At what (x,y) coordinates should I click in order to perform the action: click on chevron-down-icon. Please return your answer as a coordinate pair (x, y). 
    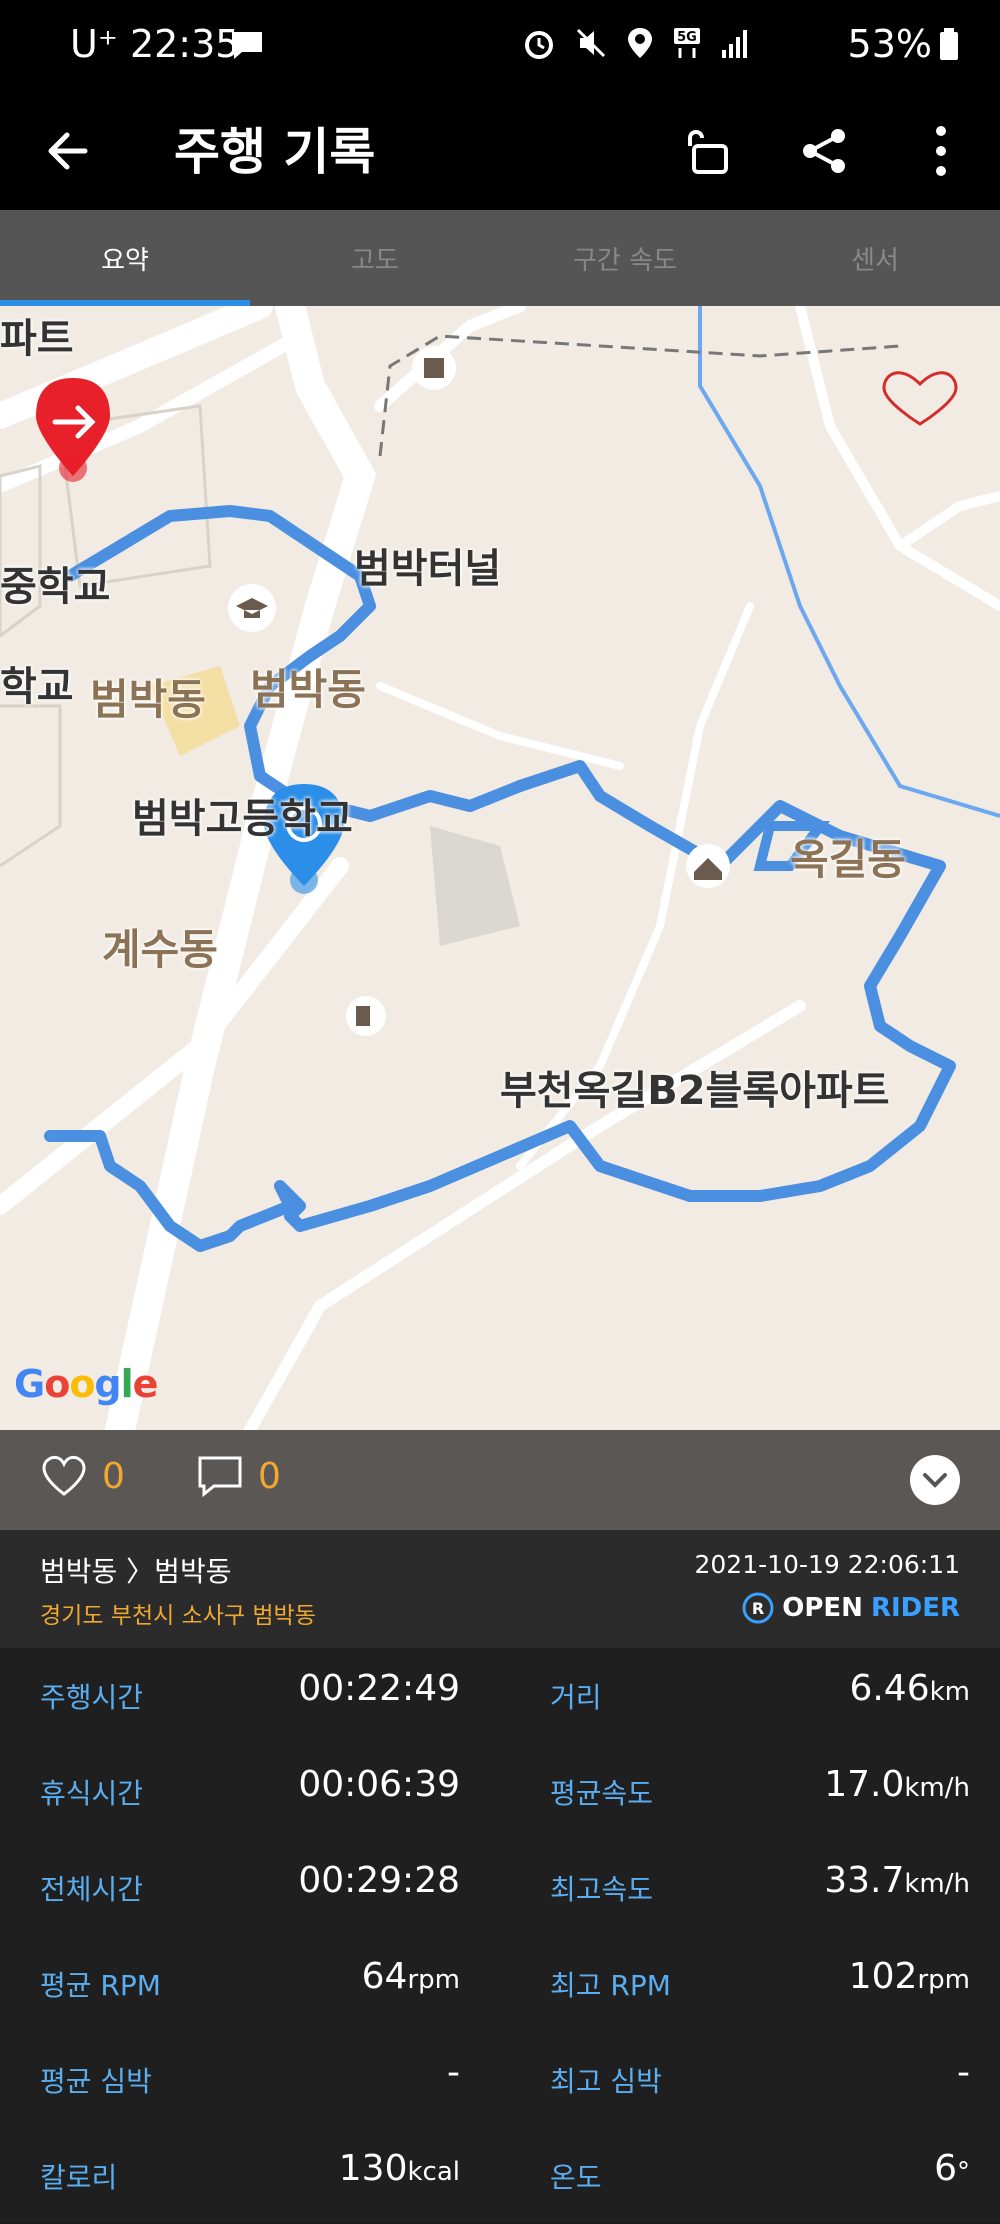
    Looking at the image, I should click on (935, 1480).